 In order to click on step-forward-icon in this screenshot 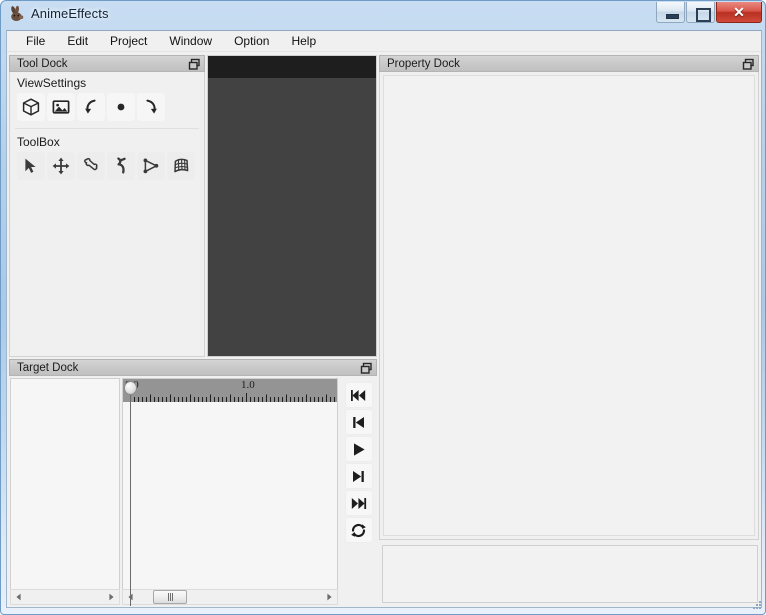, I will do `click(358, 476)`.